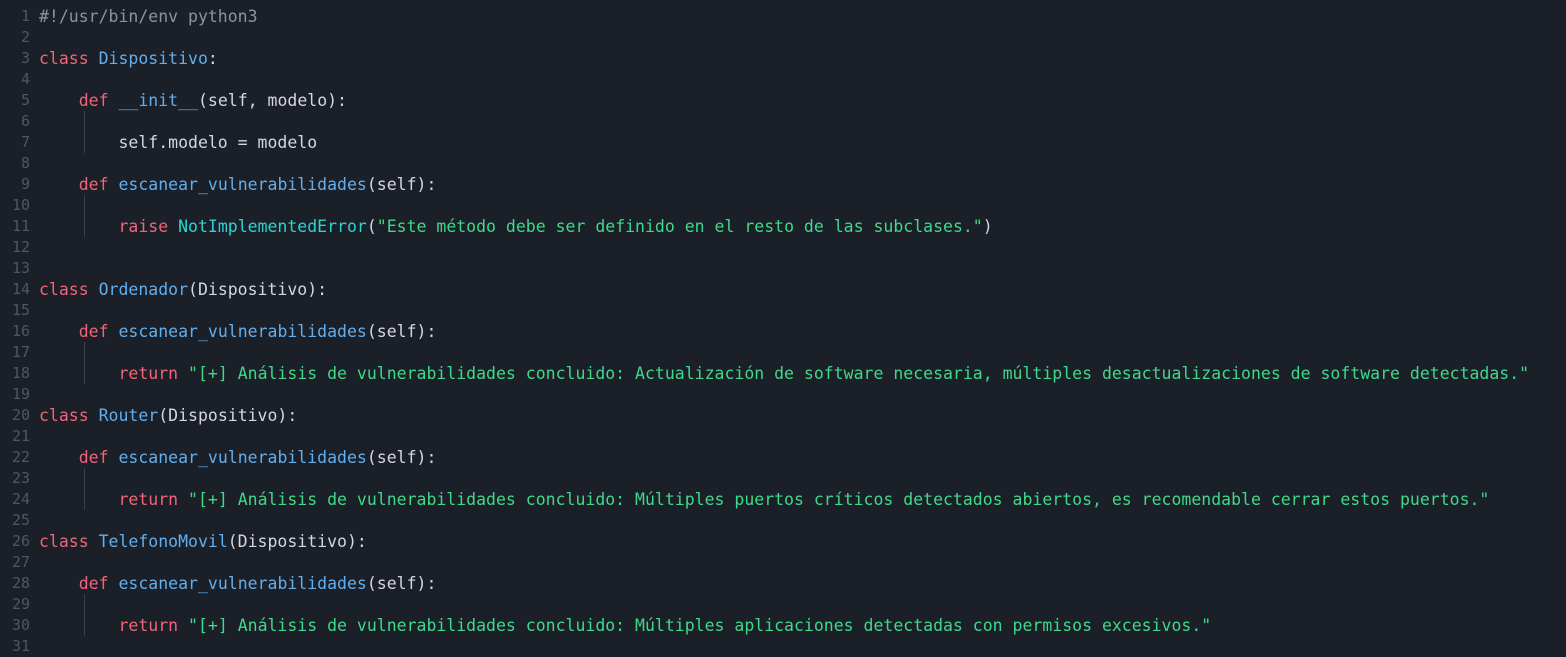 The height and width of the screenshot is (657, 1566). Describe the element at coordinates (783, 247) in the screenshot. I see `code-line: 12` at that location.